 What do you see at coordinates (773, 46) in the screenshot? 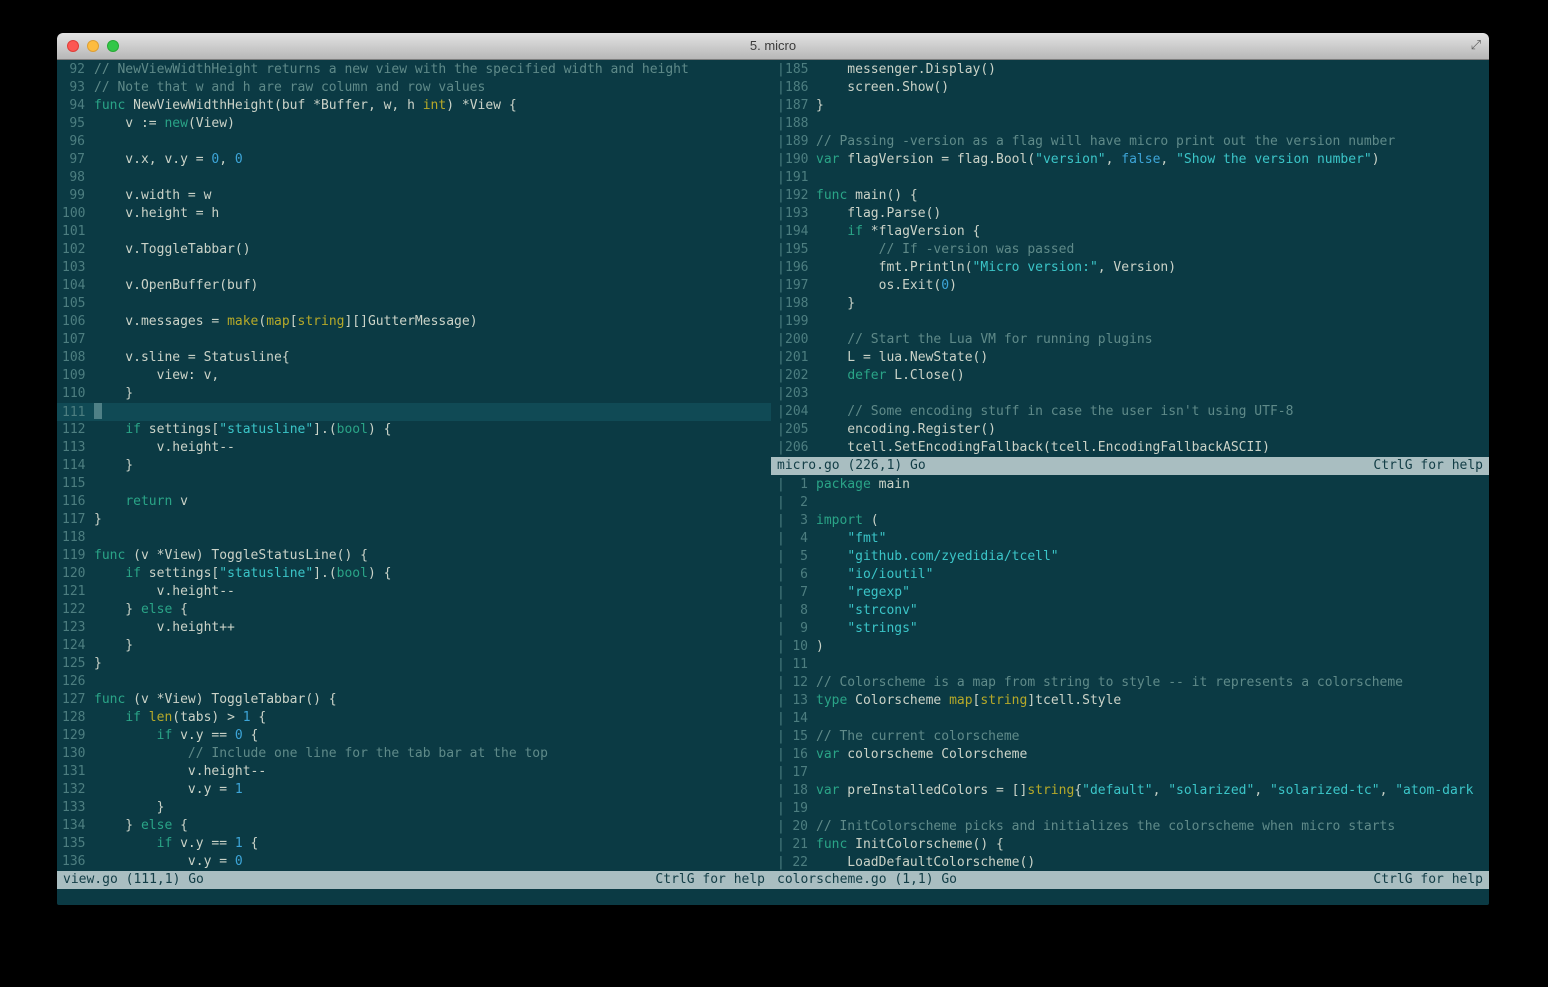
I see `title-bar: 5. micro ⤢` at bounding box center [773, 46].